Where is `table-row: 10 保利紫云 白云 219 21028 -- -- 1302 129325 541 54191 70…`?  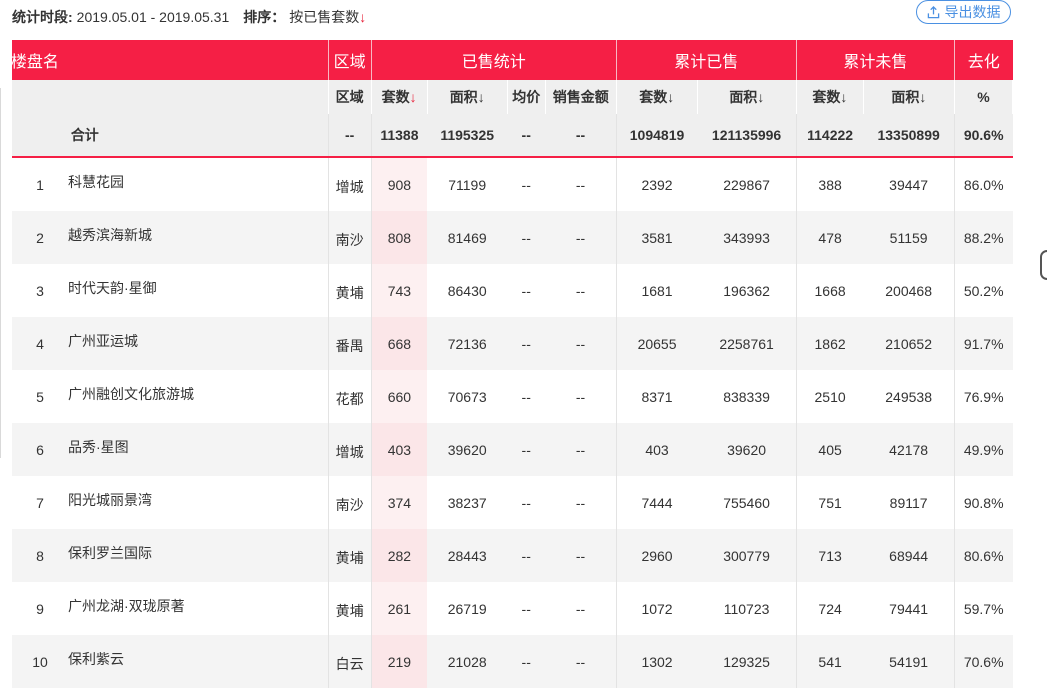
table-row: 10 保利紫云 白云 219 21028 -- -- 1302 129325 541 54191 70… is located at coordinates (512, 661).